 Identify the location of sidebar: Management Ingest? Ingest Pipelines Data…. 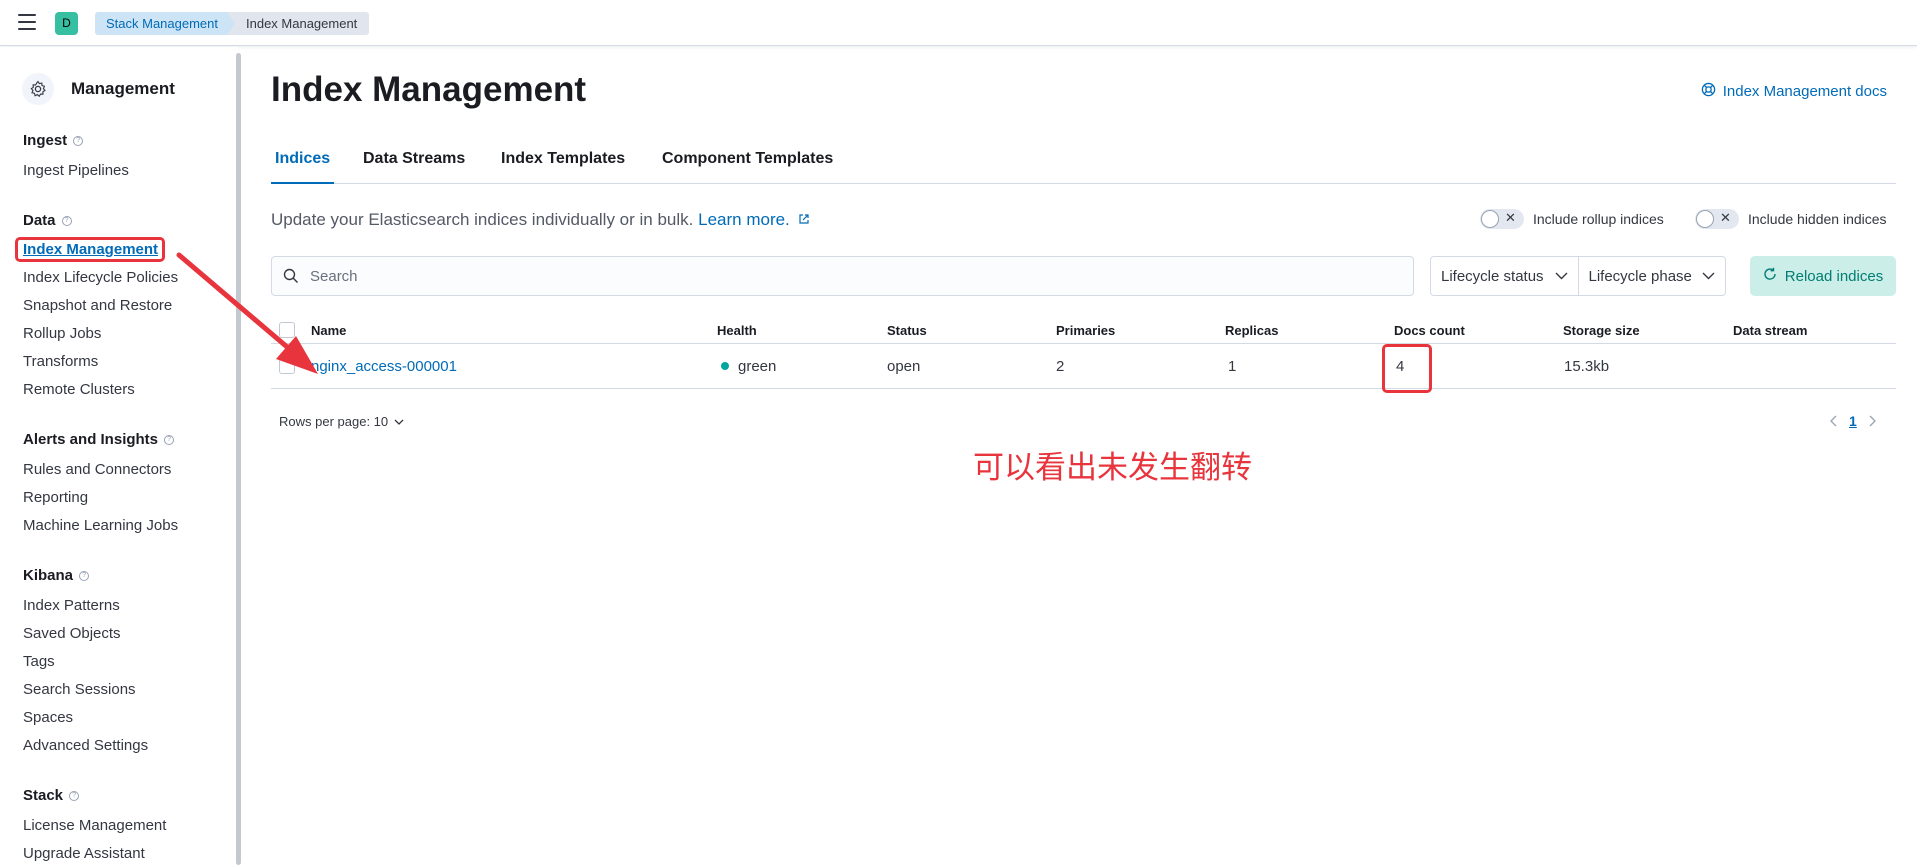
(119, 456).